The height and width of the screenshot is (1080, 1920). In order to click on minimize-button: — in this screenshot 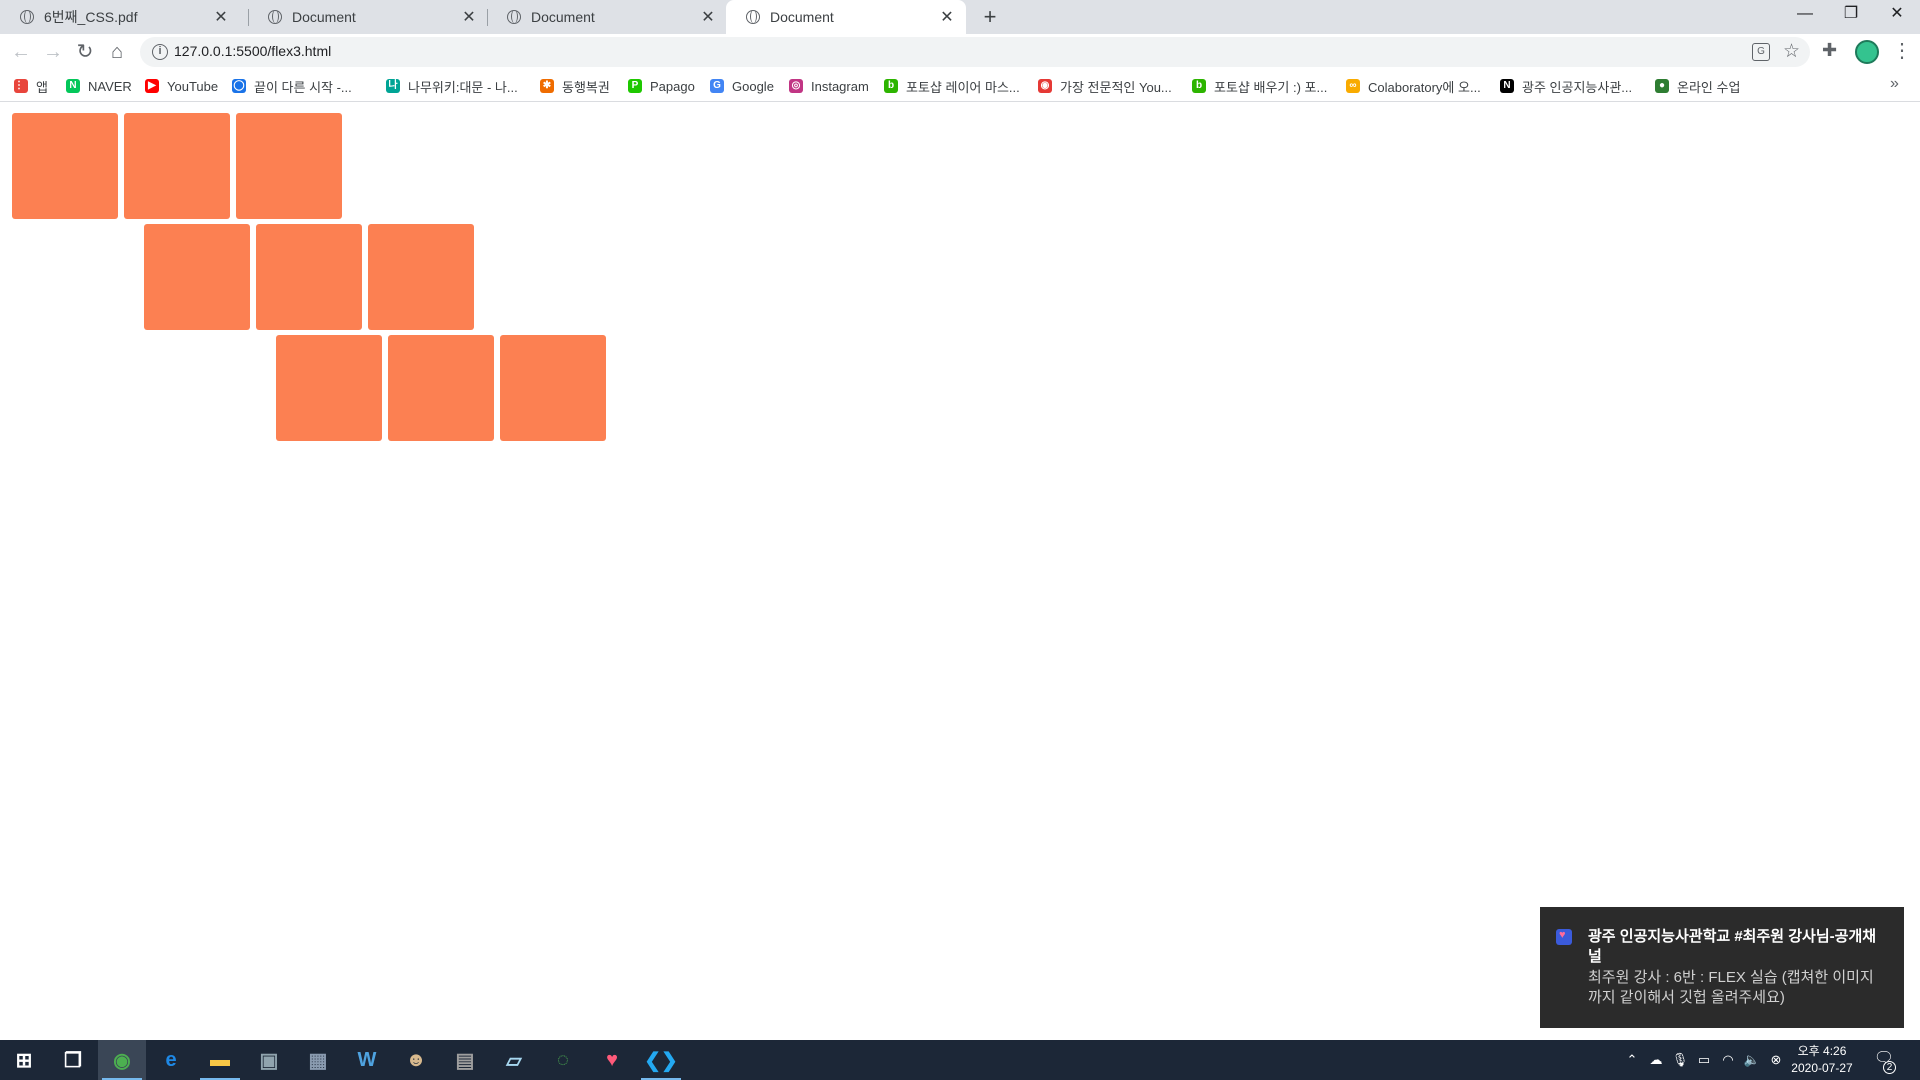, I will do `click(1805, 15)`.